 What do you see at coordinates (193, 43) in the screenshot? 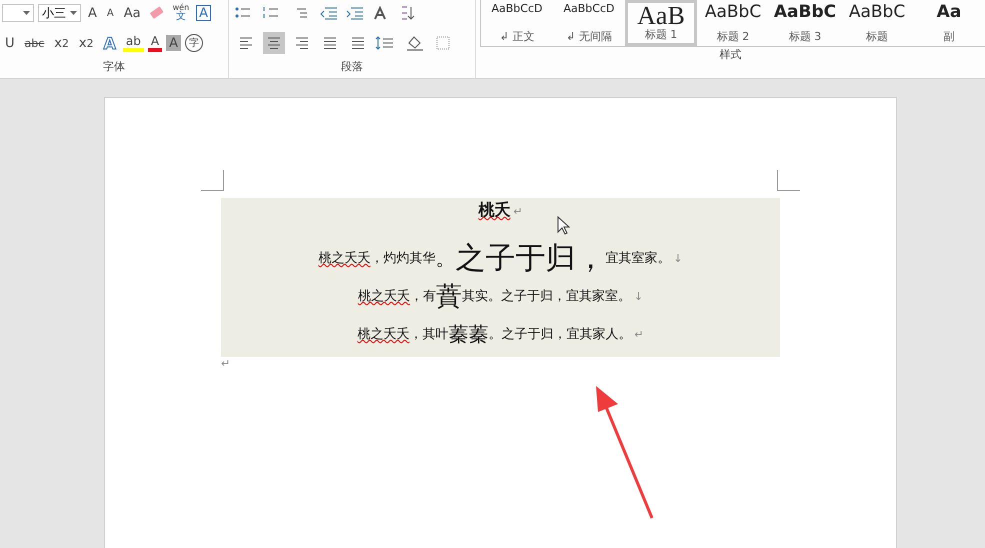
I see `font-button: 字` at bounding box center [193, 43].